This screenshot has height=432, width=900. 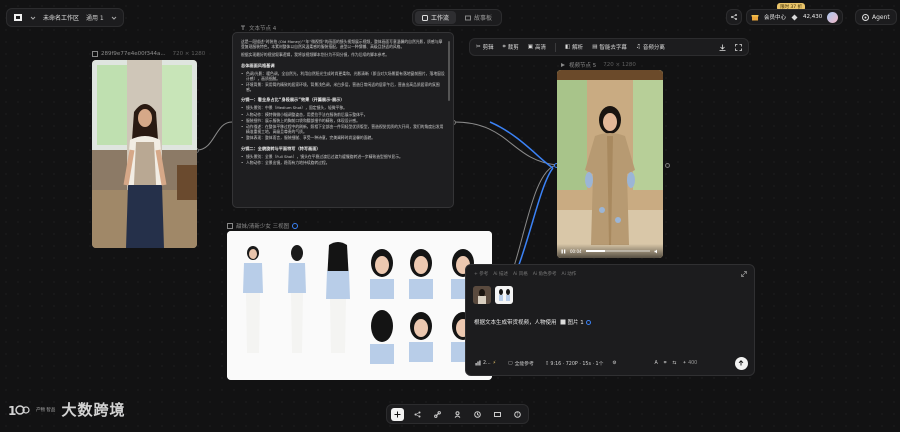 What do you see at coordinates (485, 363) in the screenshot?
I see `model-select: 2... ⚡` at bounding box center [485, 363].